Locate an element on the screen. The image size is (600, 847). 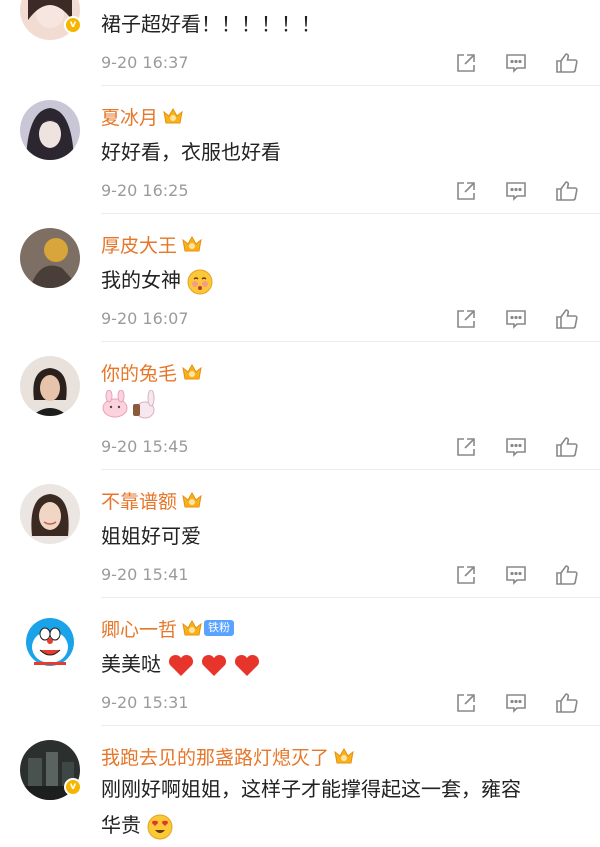
comment-time: 9-20 16:07 is located at coordinates (145, 318).